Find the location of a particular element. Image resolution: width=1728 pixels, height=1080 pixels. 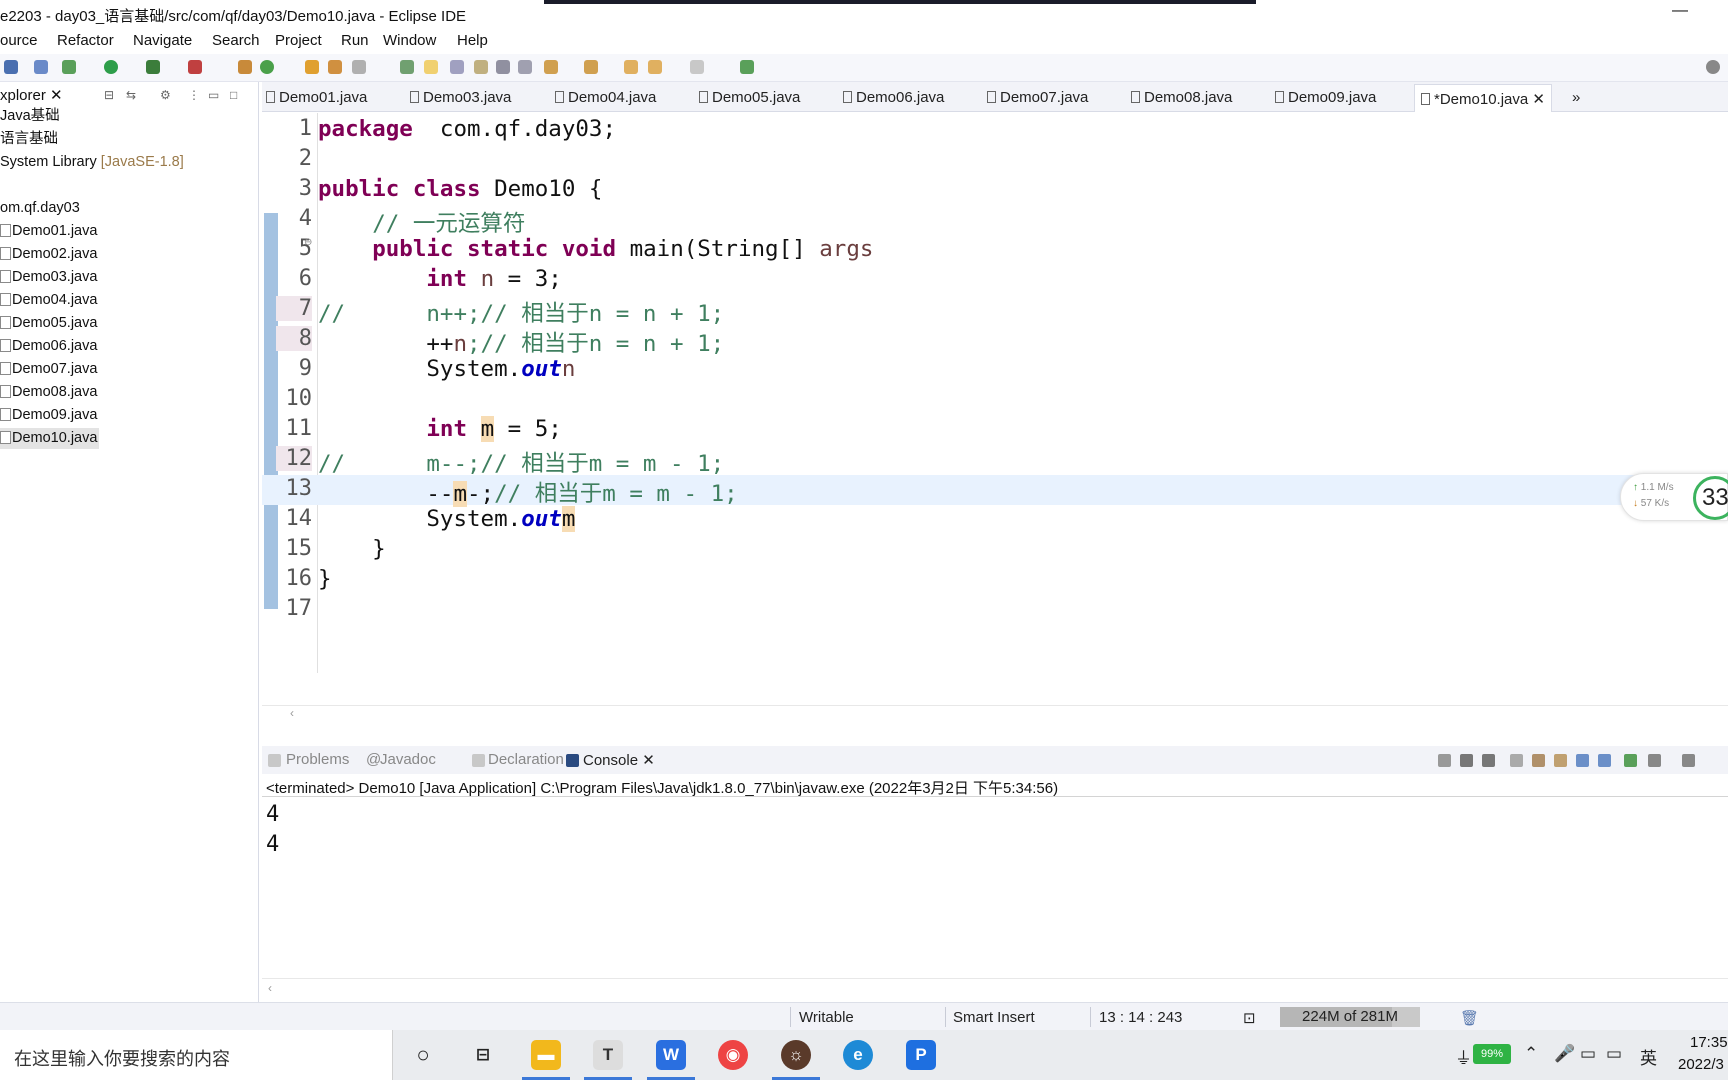

run-icon is located at coordinates (111, 67).